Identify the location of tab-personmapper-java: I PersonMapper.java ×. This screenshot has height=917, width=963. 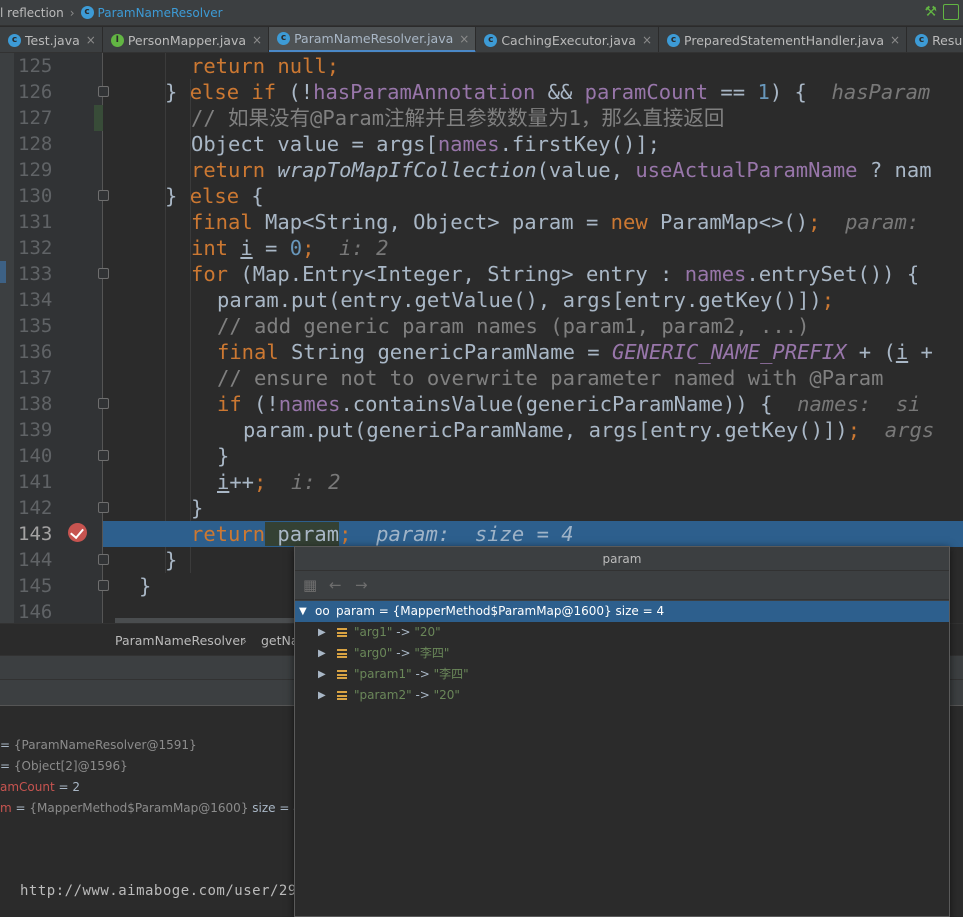
(186, 39).